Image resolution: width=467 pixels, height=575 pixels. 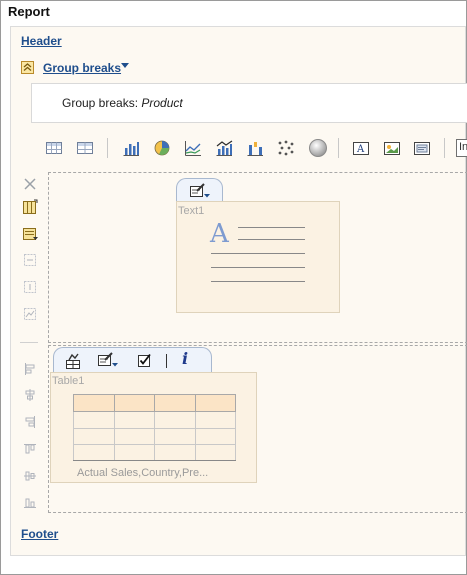 What do you see at coordinates (224, 148) in the screenshot?
I see `combo-chart-icon` at bounding box center [224, 148].